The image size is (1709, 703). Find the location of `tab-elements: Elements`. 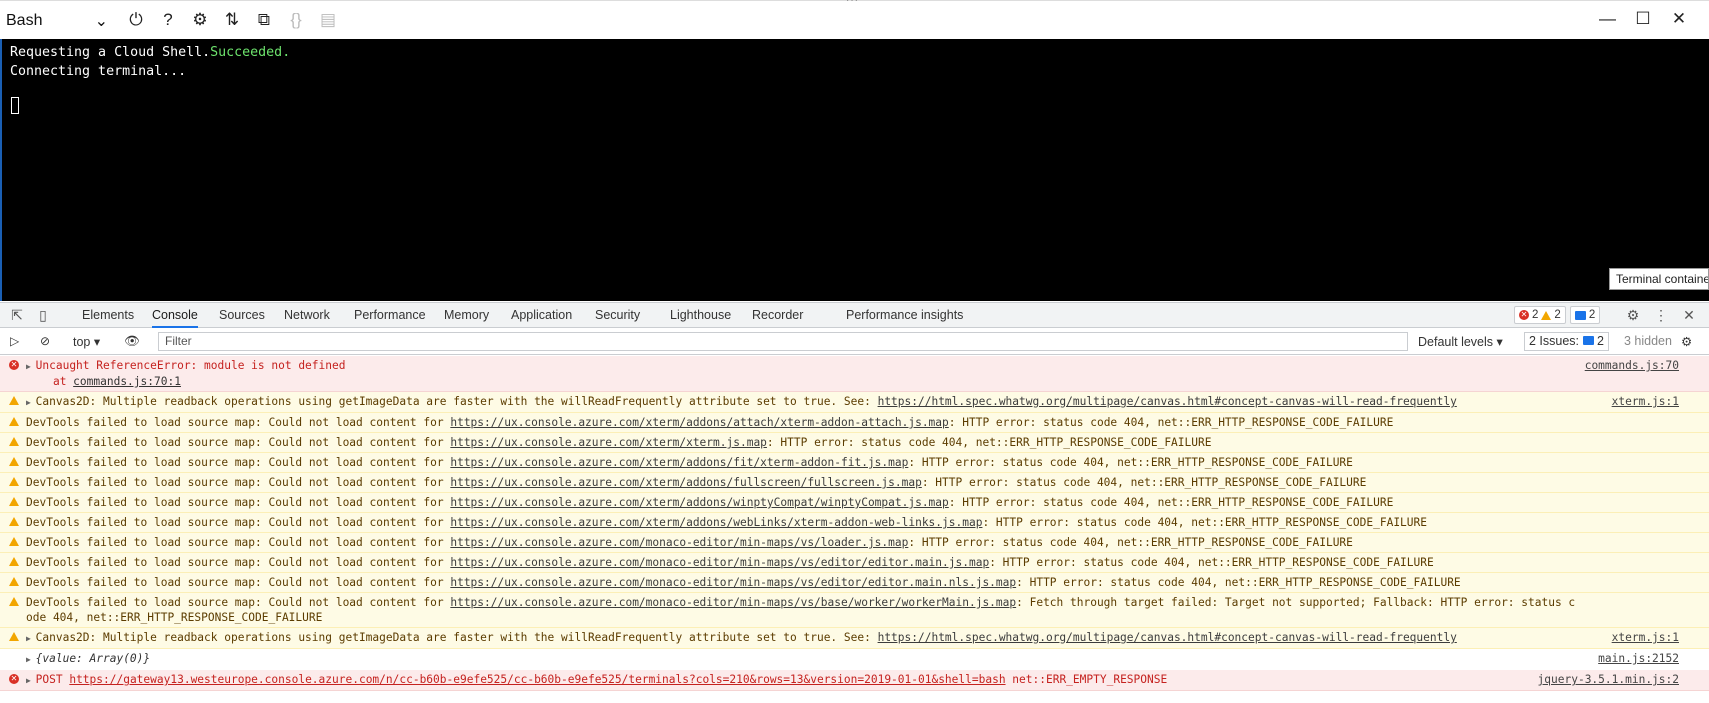

tab-elements: Elements is located at coordinates (108, 315).